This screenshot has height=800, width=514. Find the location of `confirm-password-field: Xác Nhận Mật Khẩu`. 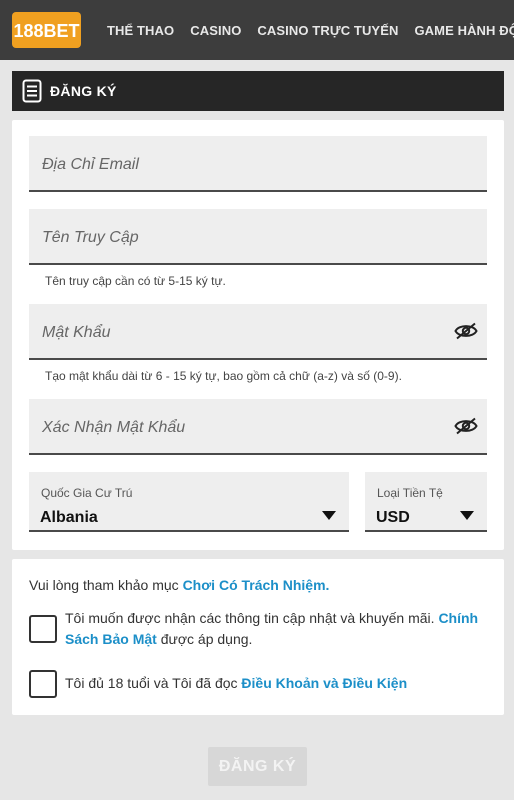

confirm-password-field: Xác Nhận Mật Khẩu is located at coordinates (258, 427).